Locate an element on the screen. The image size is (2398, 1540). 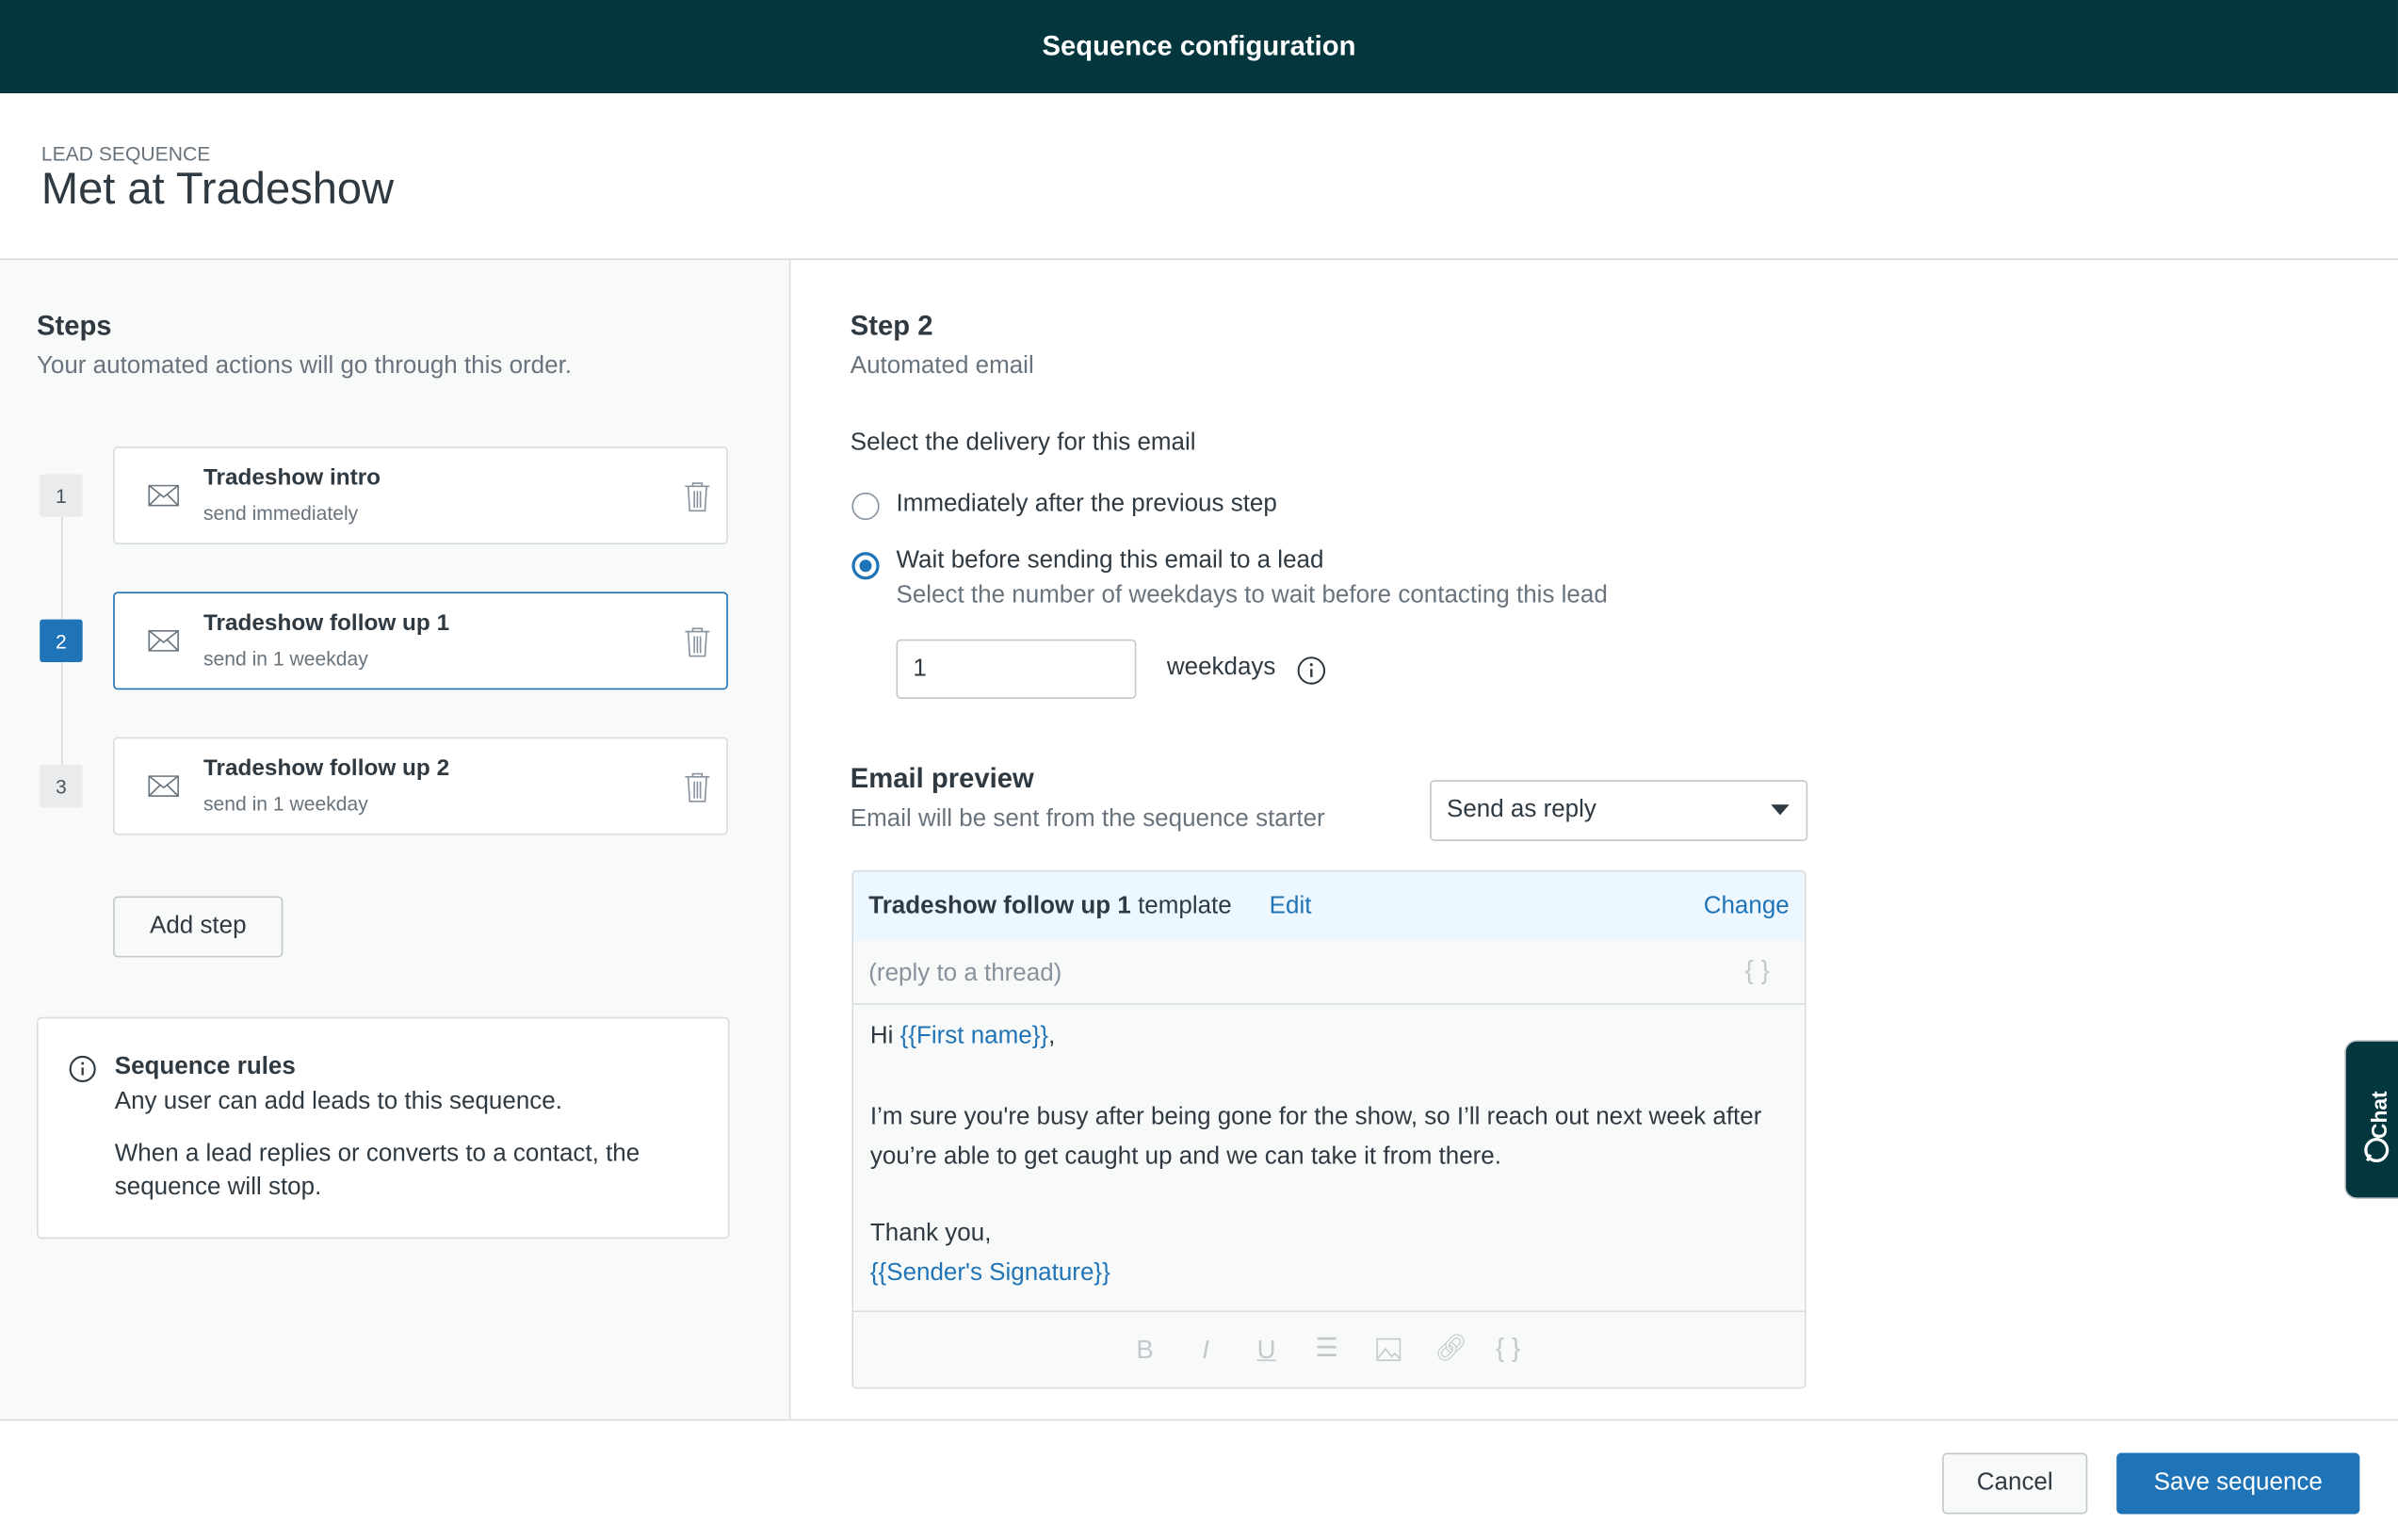
footer: Cancel Save sequence is located at coordinates (1199, 1479).